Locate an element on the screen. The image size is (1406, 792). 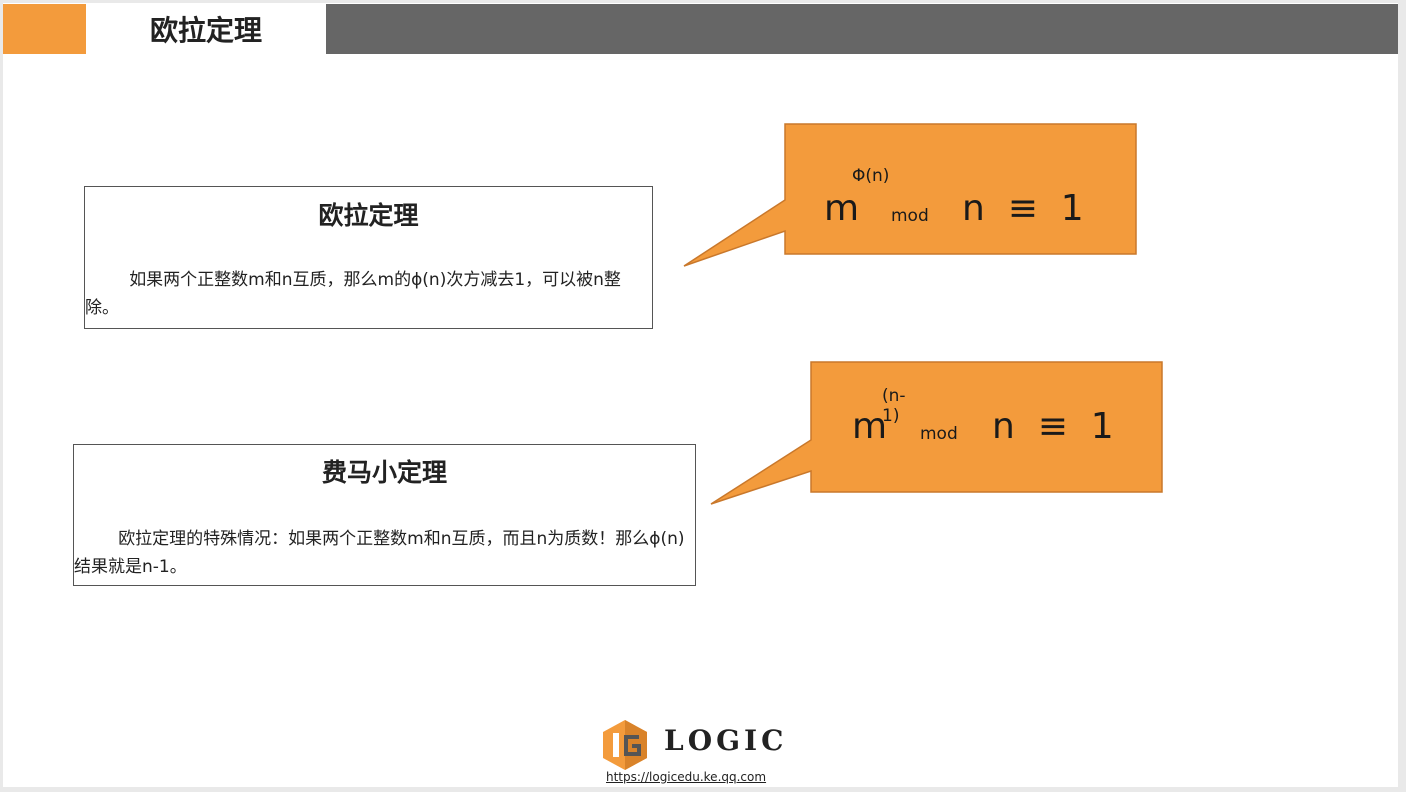
course-url-link: https://logicedu.ke.qq.com is located at coordinates (686, 777).